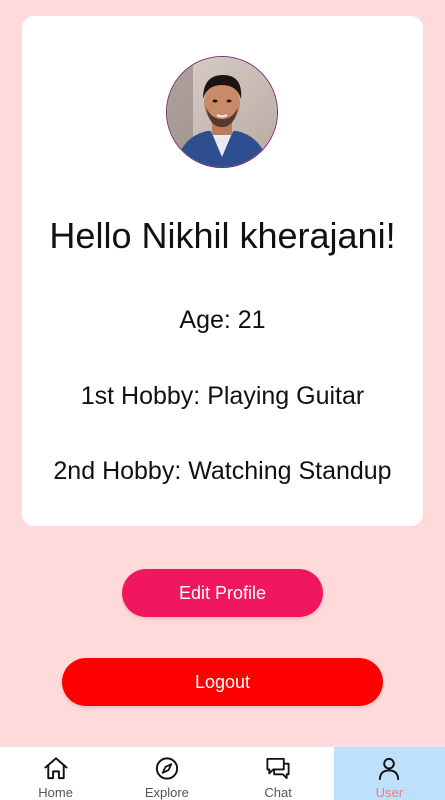 This screenshot has width=445, height=800. What do you see at coordinates (222, 235) in the screenshot?
I see `greeting-heading: Hello Nikhil kherajani!` at bounding box center [222, 235].